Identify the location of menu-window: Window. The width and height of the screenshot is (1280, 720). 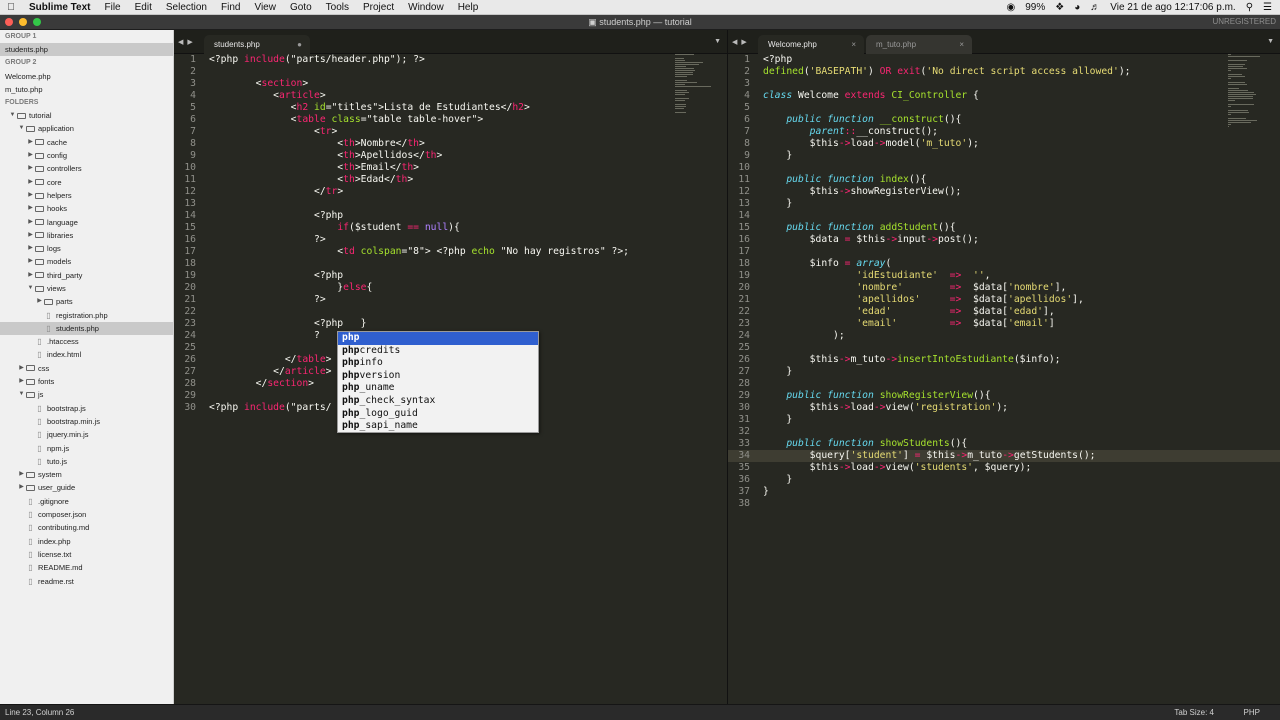
(426, 7).